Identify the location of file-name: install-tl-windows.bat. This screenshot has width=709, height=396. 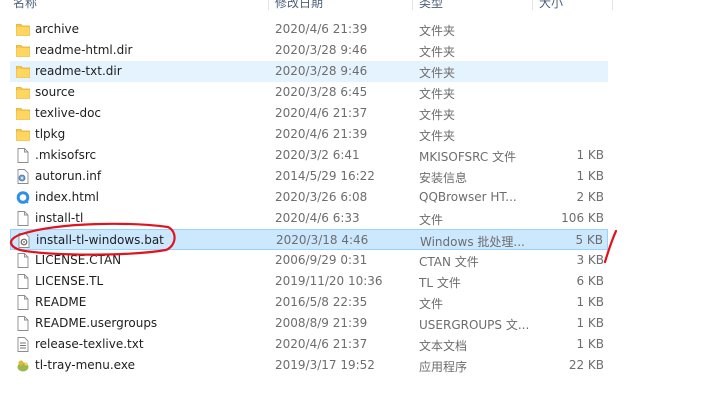
(100, 240).